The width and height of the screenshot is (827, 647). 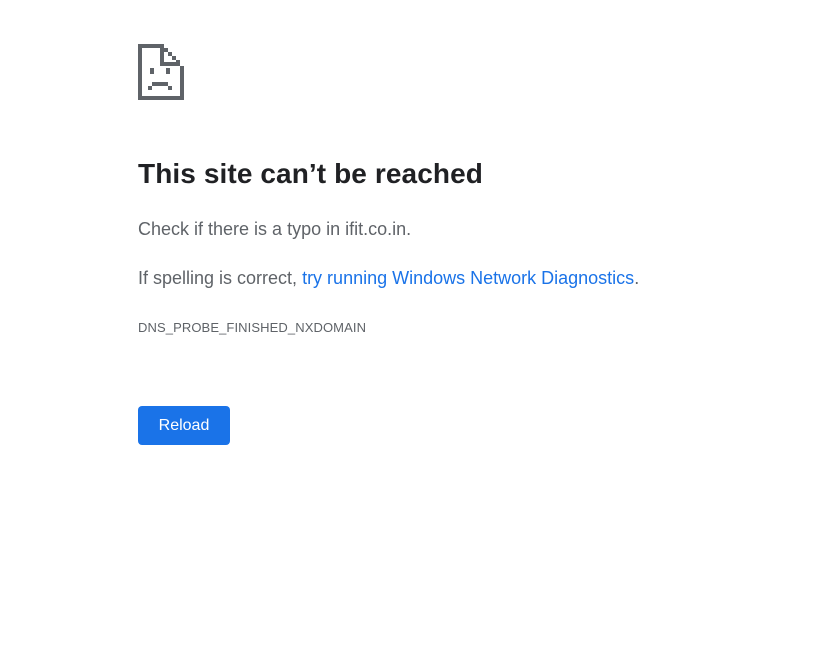 I want to click on sad-page-icon, so click(x=458, y=72).